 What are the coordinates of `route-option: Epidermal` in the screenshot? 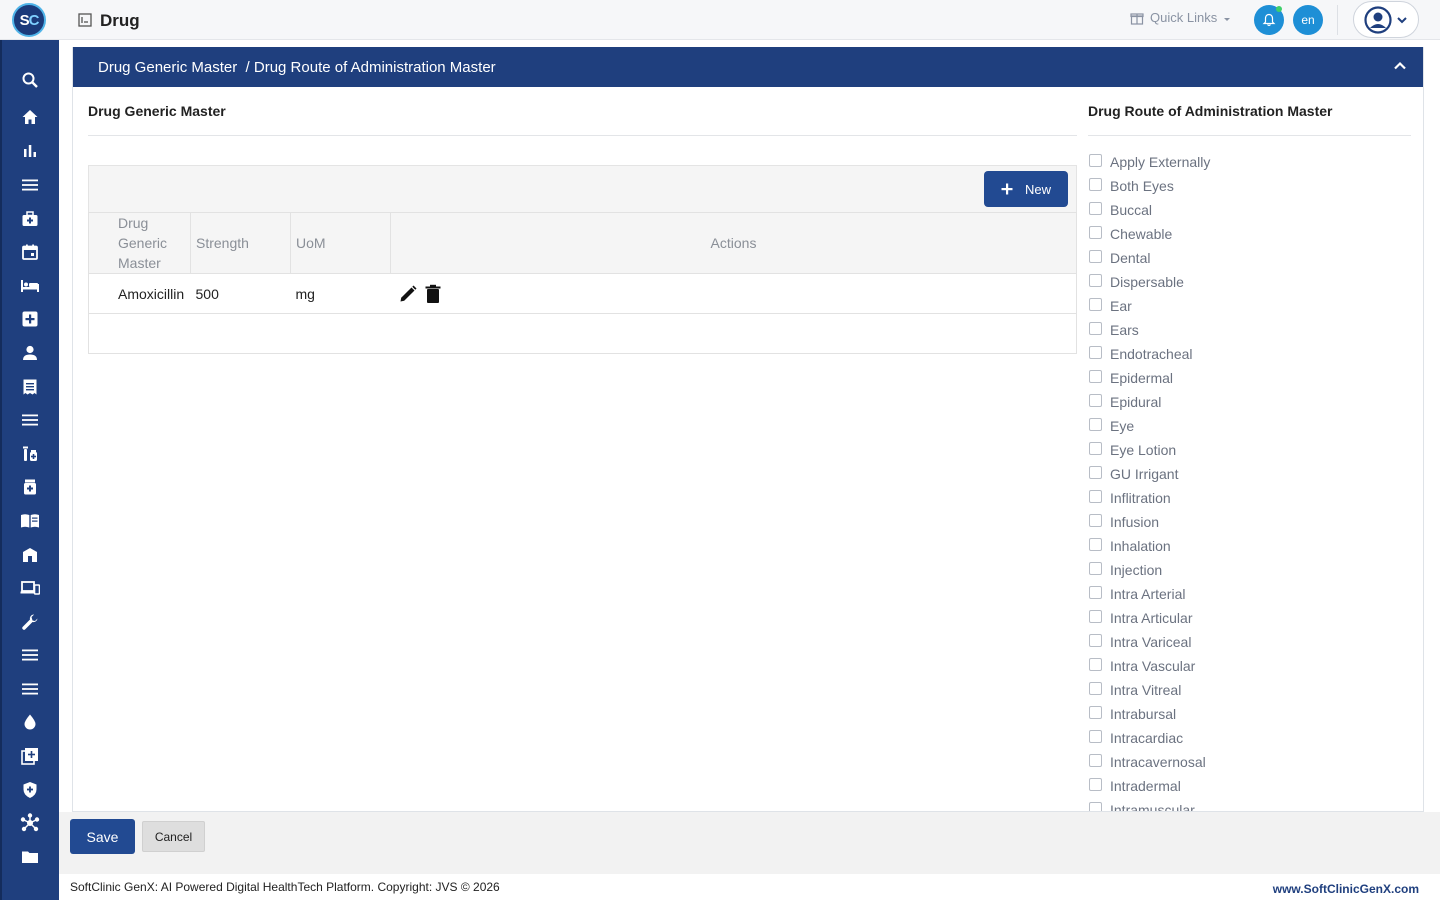 It's located at (1249, 378).